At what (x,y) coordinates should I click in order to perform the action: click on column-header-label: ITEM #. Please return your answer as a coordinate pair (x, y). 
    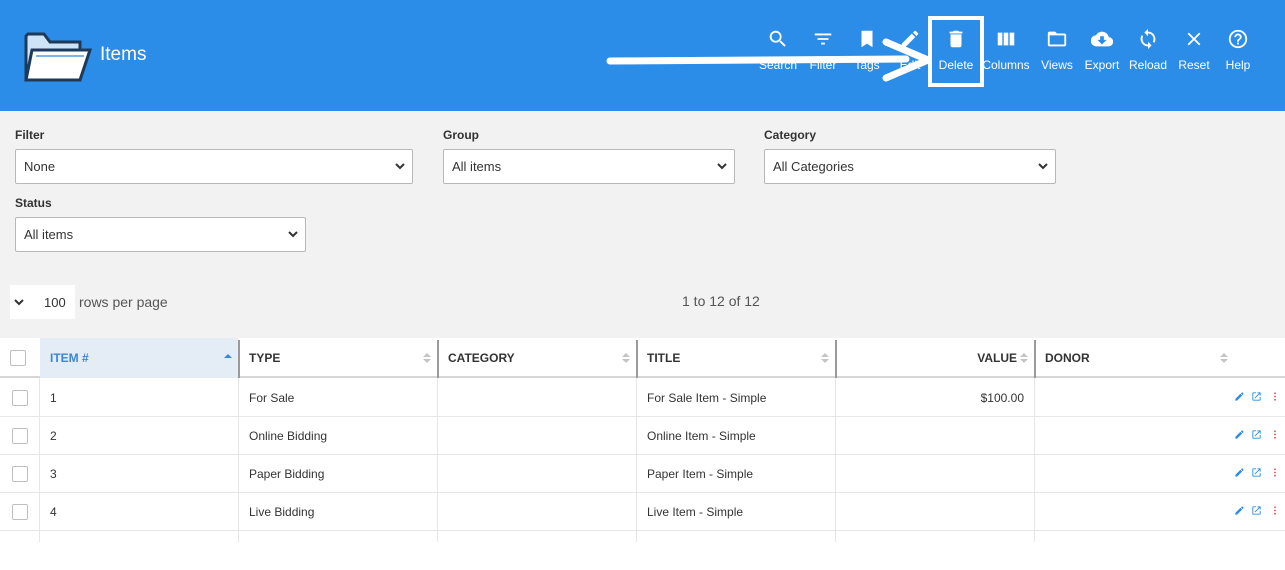
    Looking at the image, I should click on (69, 358).